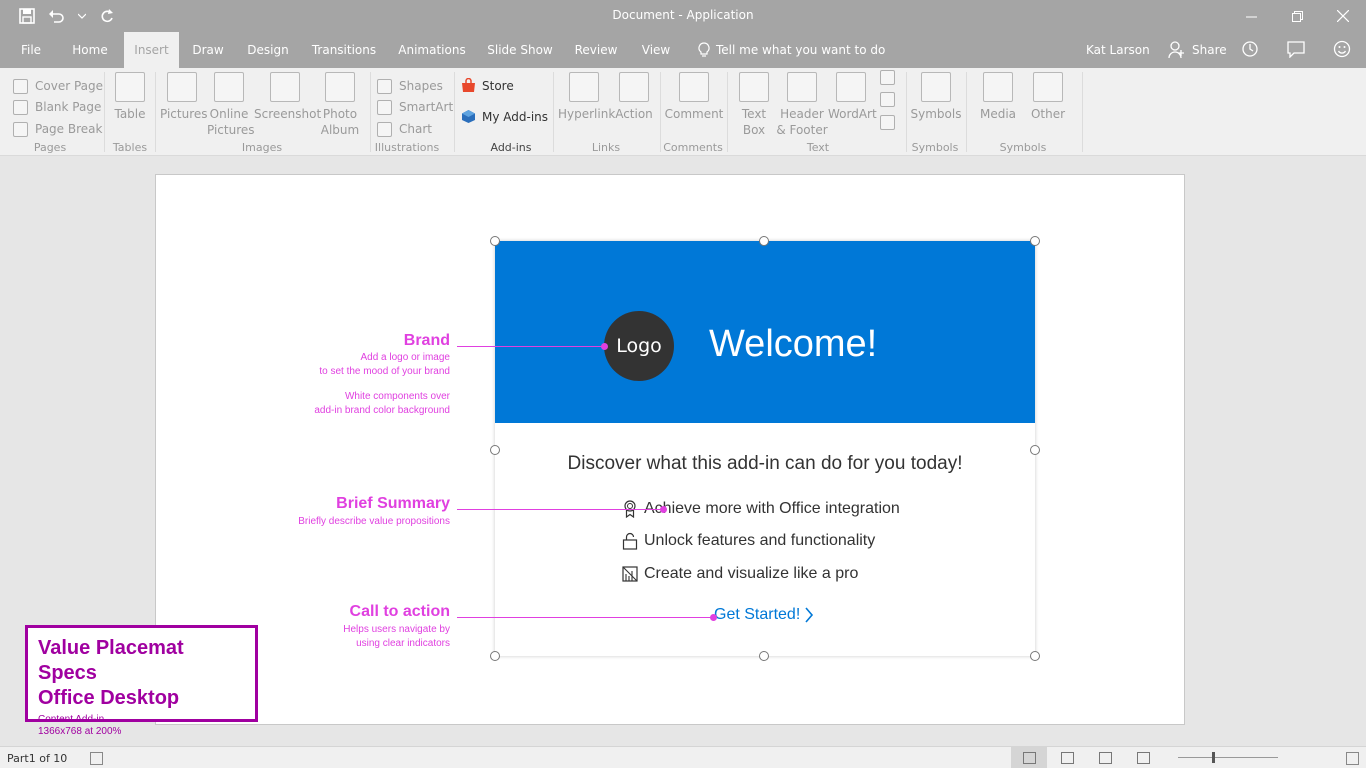 The image size is (1366, 768). What do you see at coordinates (1048, 97) in the screenshot?
I see `other-button: Other` at bounding box center [1048, 97].